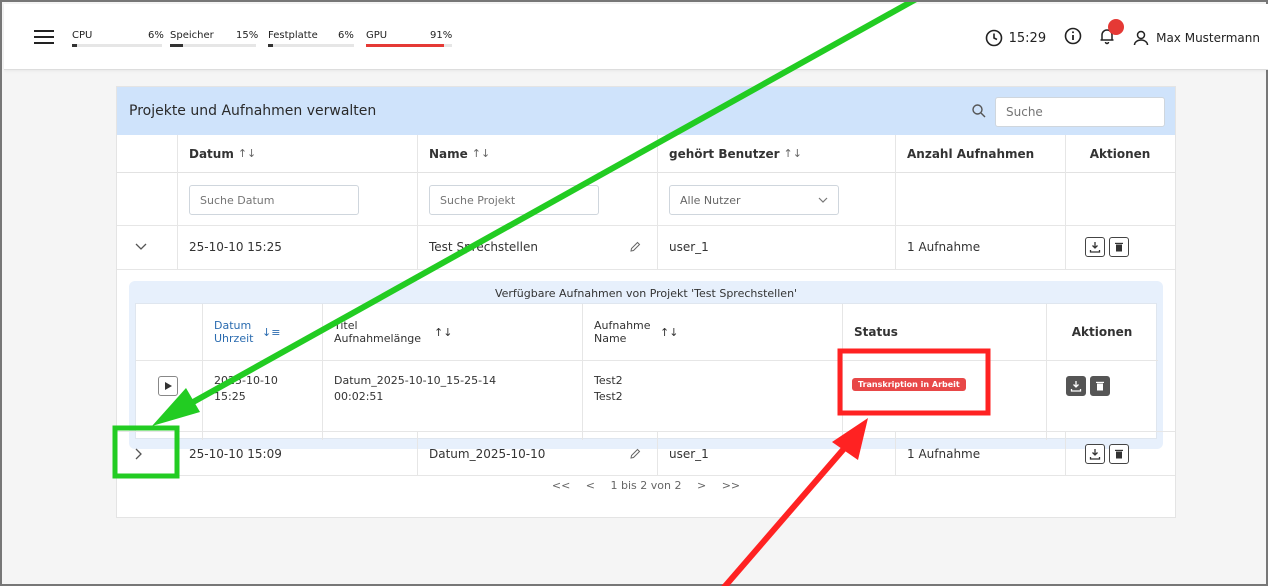 The height and width of the screenshot is (586, 1268). I want to click on row-name: Datum_2025-10-10, so click(487, 454).